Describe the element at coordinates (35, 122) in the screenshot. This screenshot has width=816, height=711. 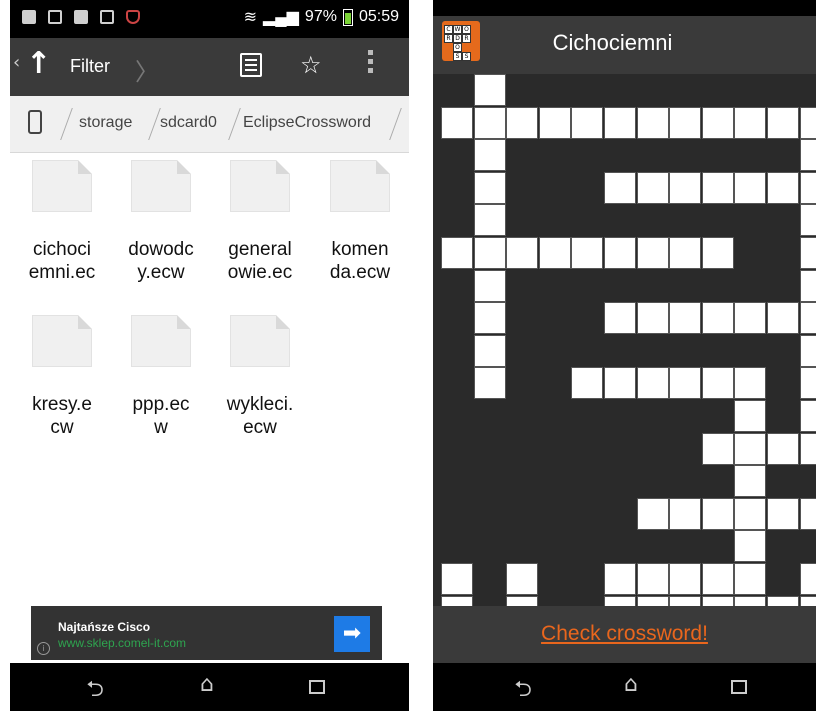
I see `device-icon` at that location.